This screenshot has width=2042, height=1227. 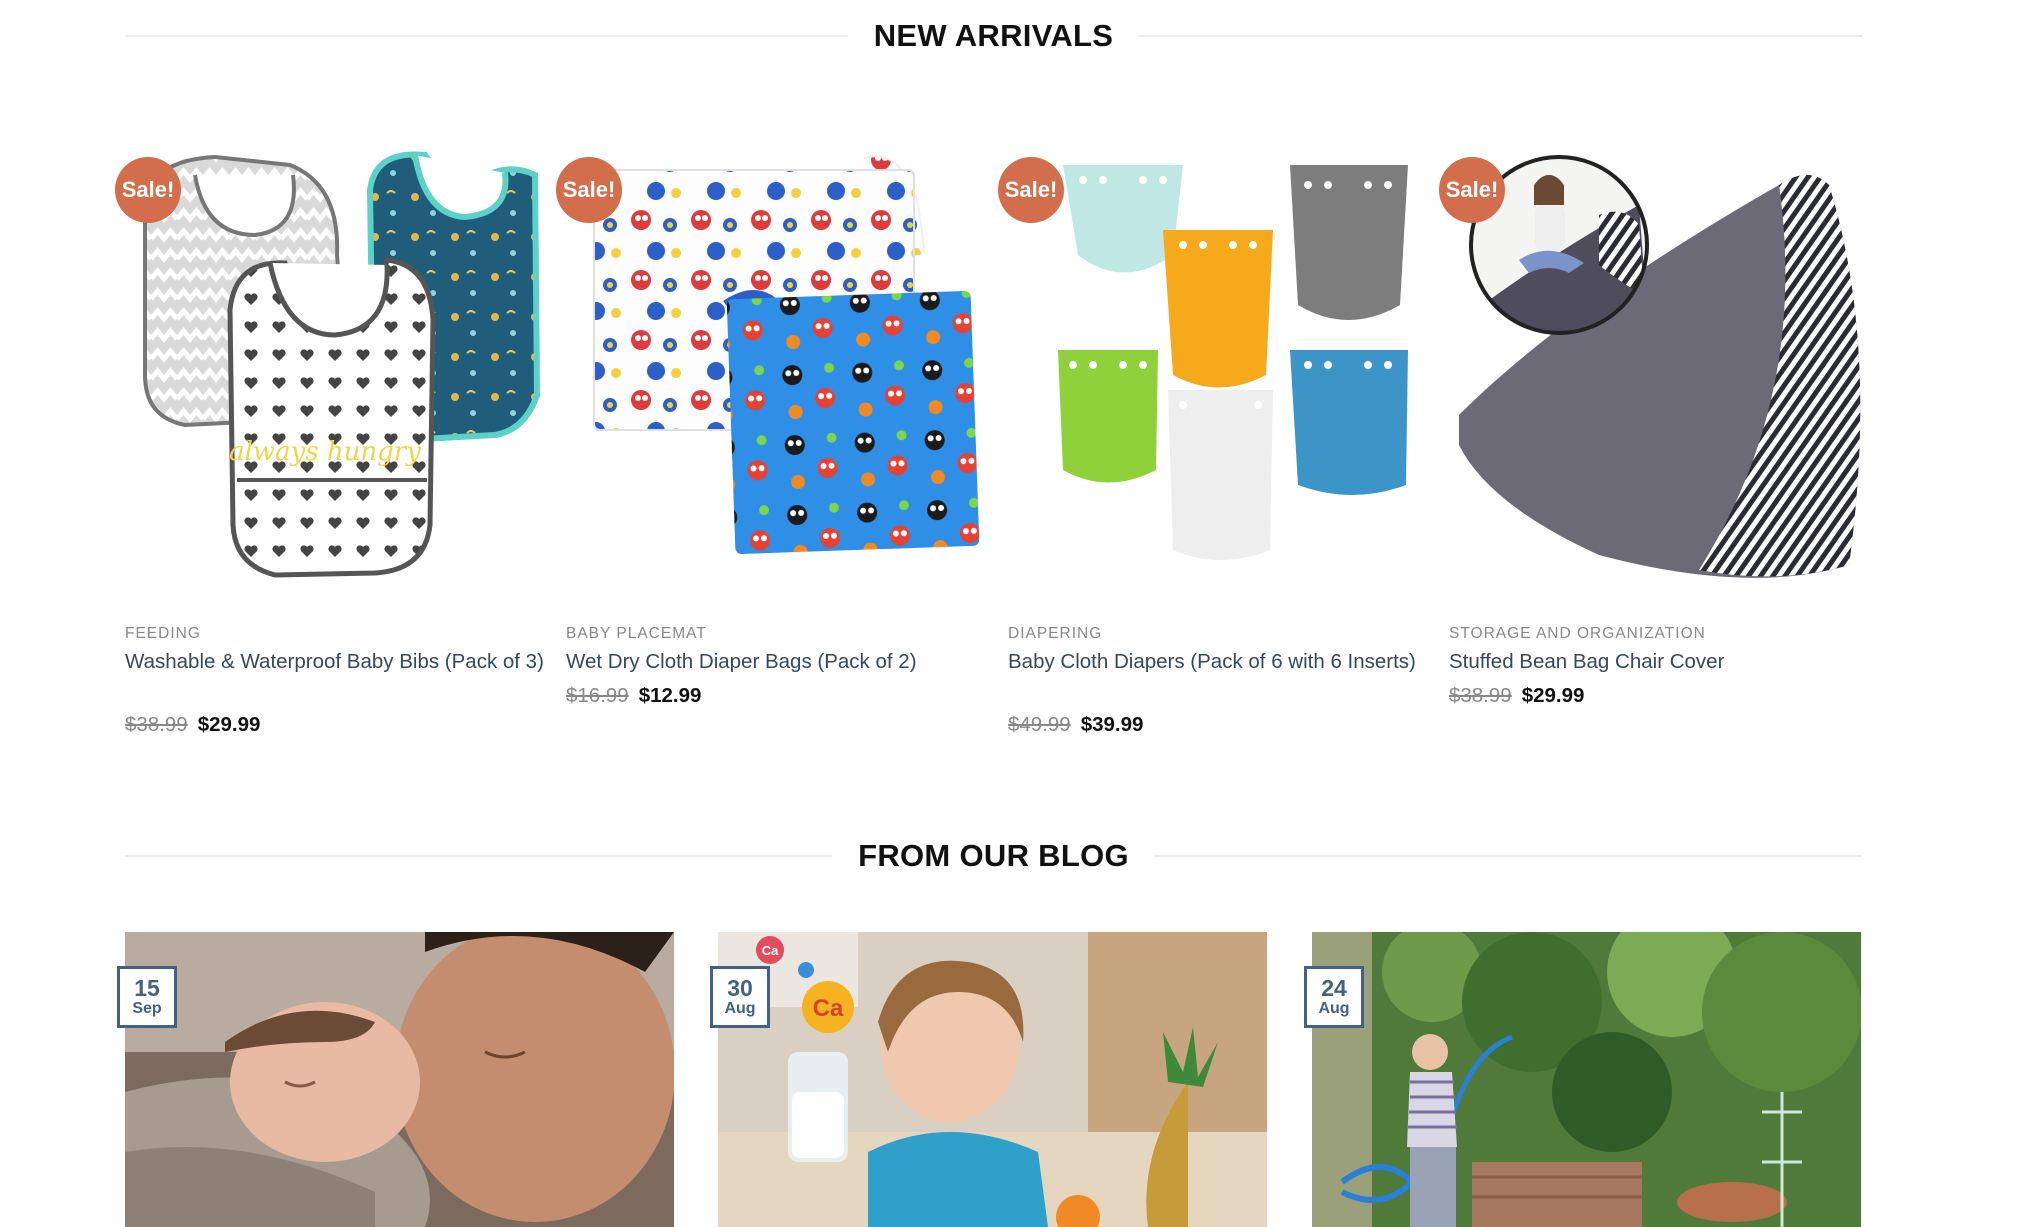 I want to click on product-image-cloth-diapers, so click(x=1217, y=365).